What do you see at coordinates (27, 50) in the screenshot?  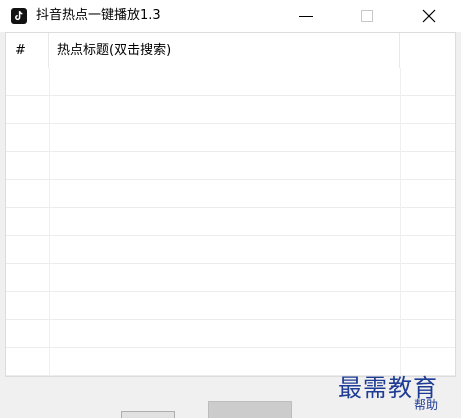 I see `column-header-index: #` at bounding box center [27, 50].